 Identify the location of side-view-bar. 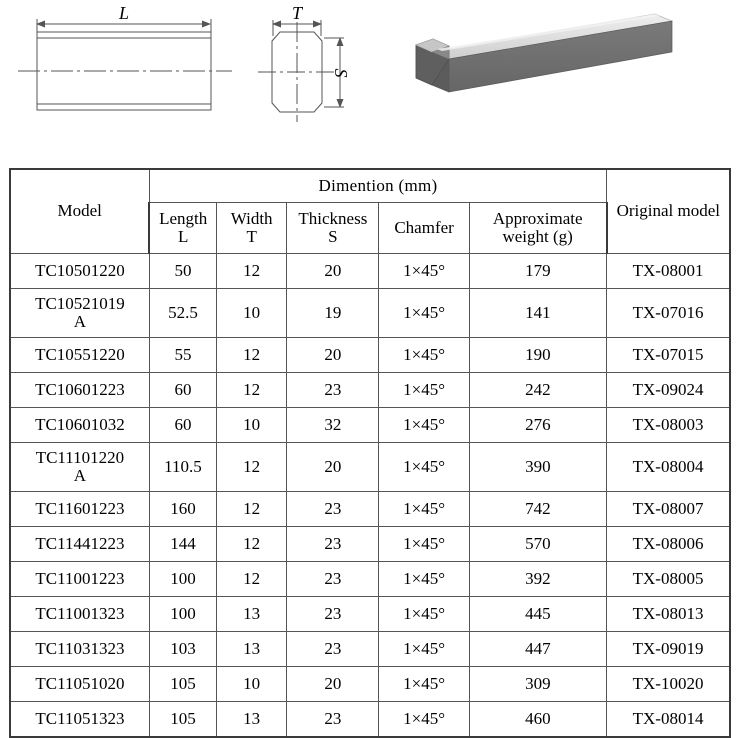
(125, 65).